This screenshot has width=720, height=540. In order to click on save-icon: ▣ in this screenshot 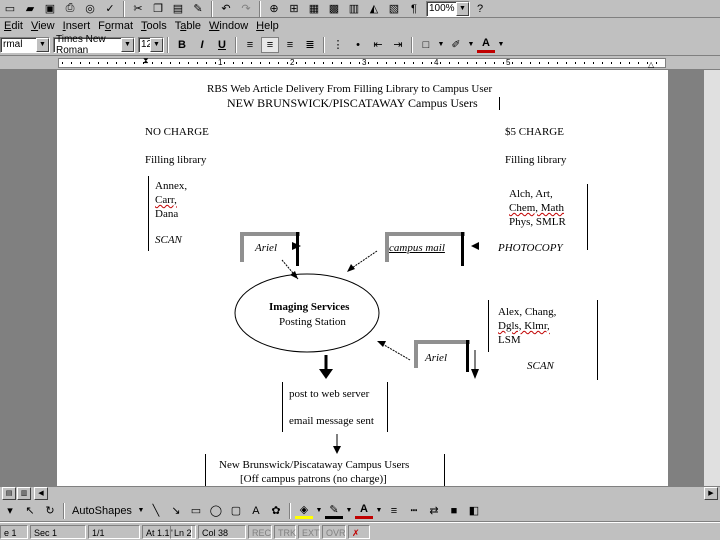, I will do `click(50, 9)`.